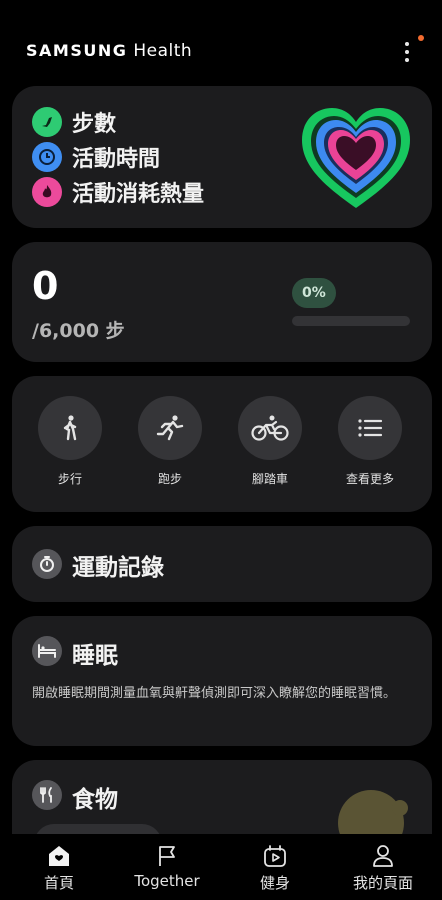 Image resolution: width=442 pixels, height=900 pixels. I want to click on walking-icon, so click(70, 428).